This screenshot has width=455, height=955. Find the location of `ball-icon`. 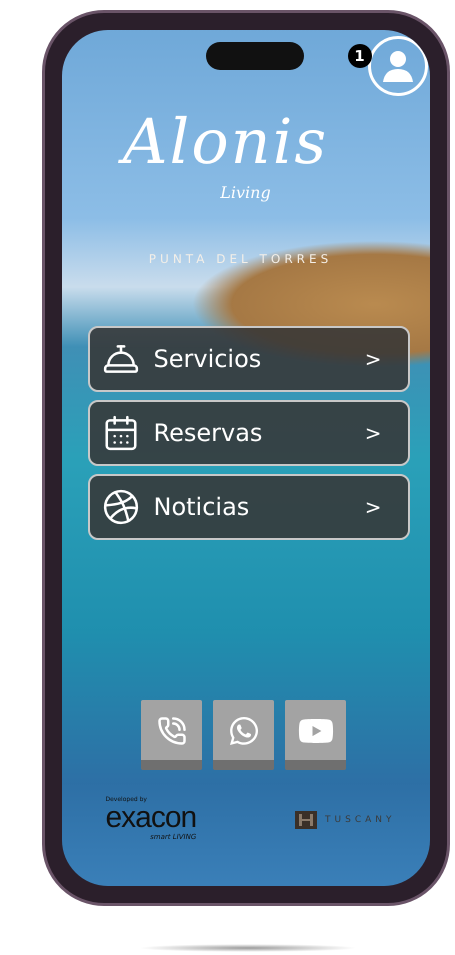

ball-icon is located at coordinates (121, 507).